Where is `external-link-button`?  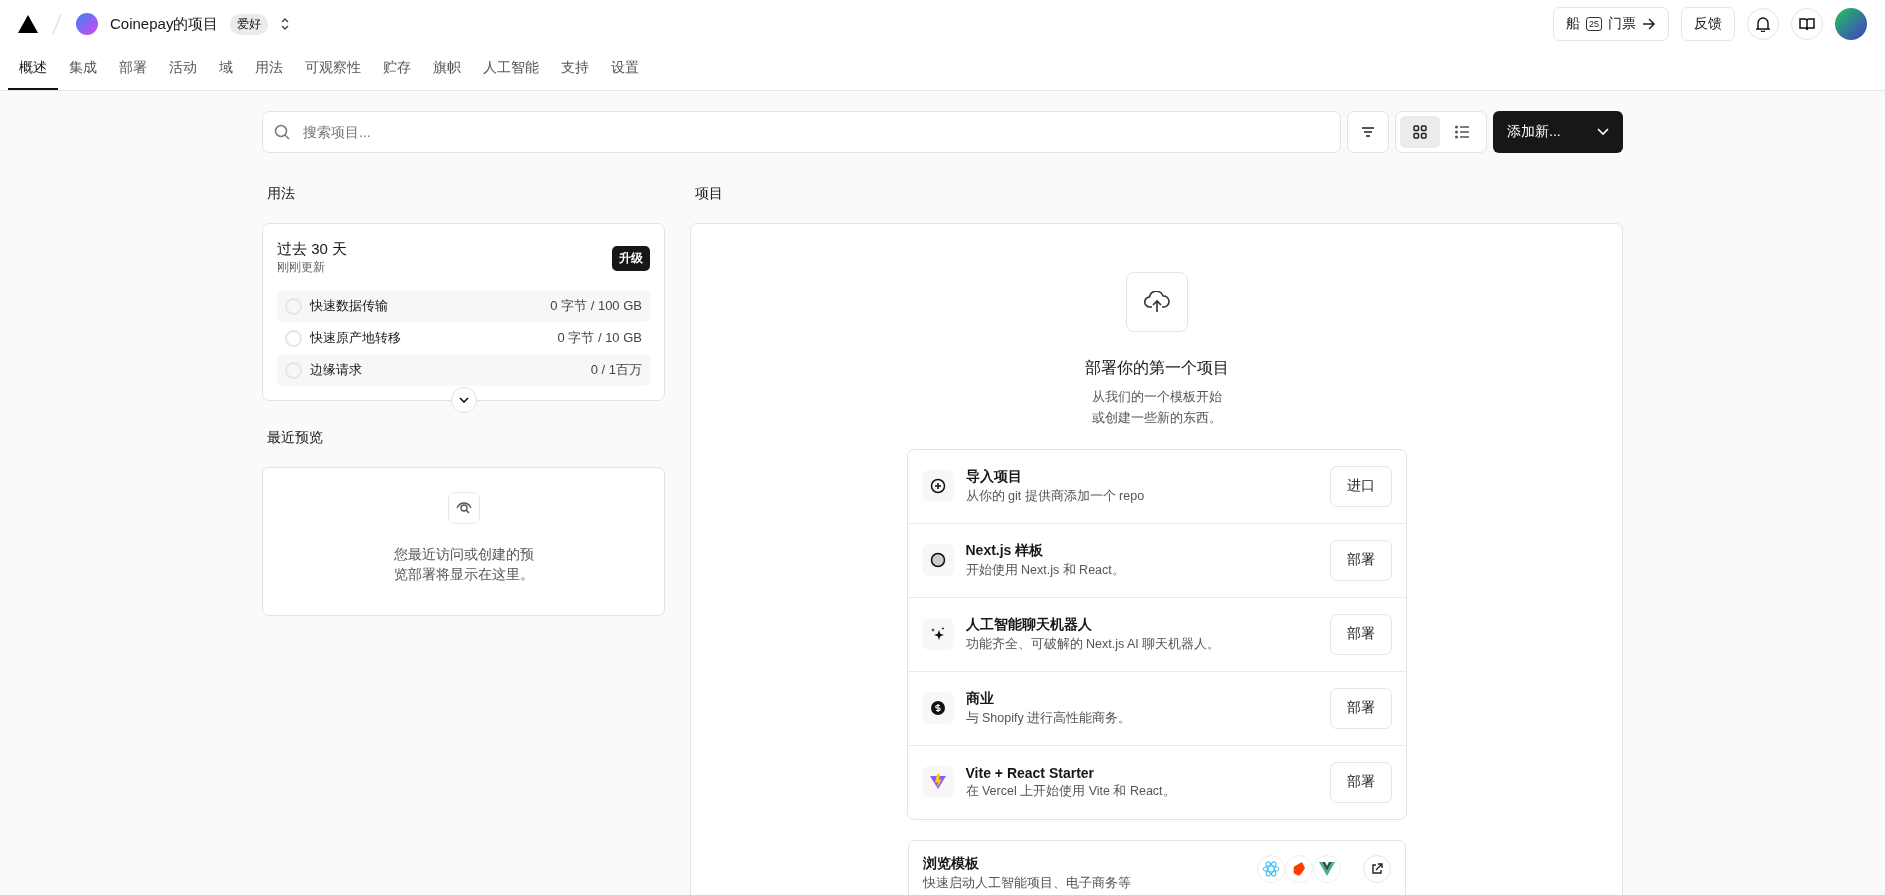 external-link-button is located at coordinates (1376, 868).